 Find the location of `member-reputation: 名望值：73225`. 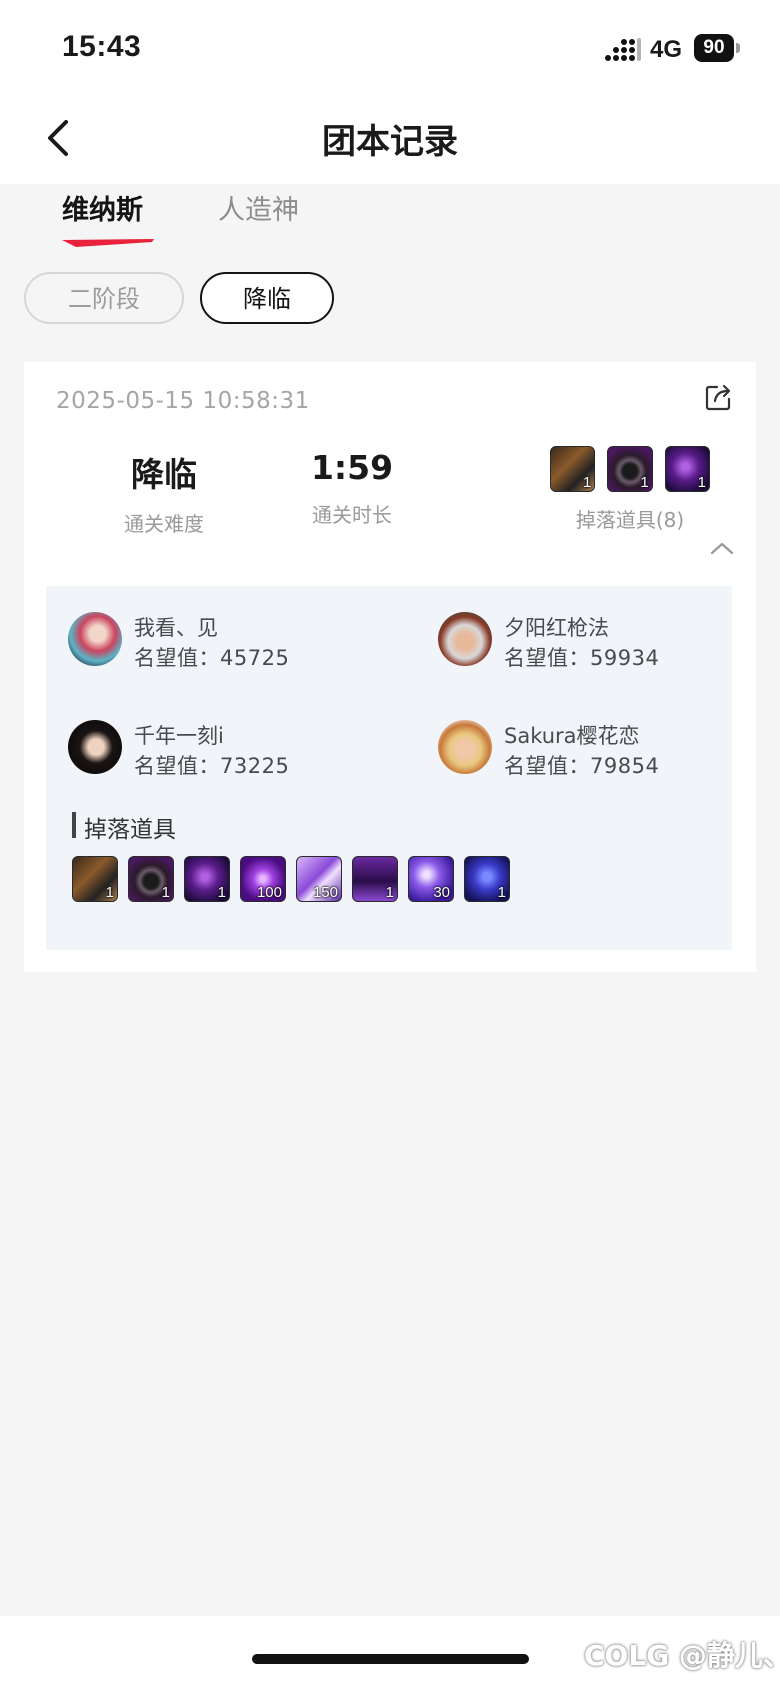

member-reputation: 名望值：73225 is located at coordinates (212, 766).